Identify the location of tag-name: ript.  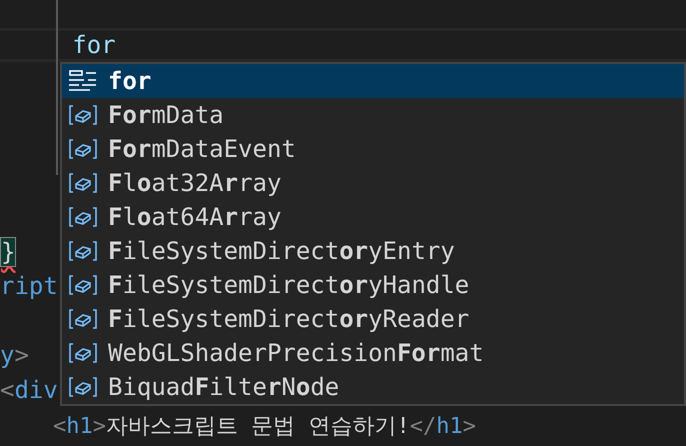
(29, 286).